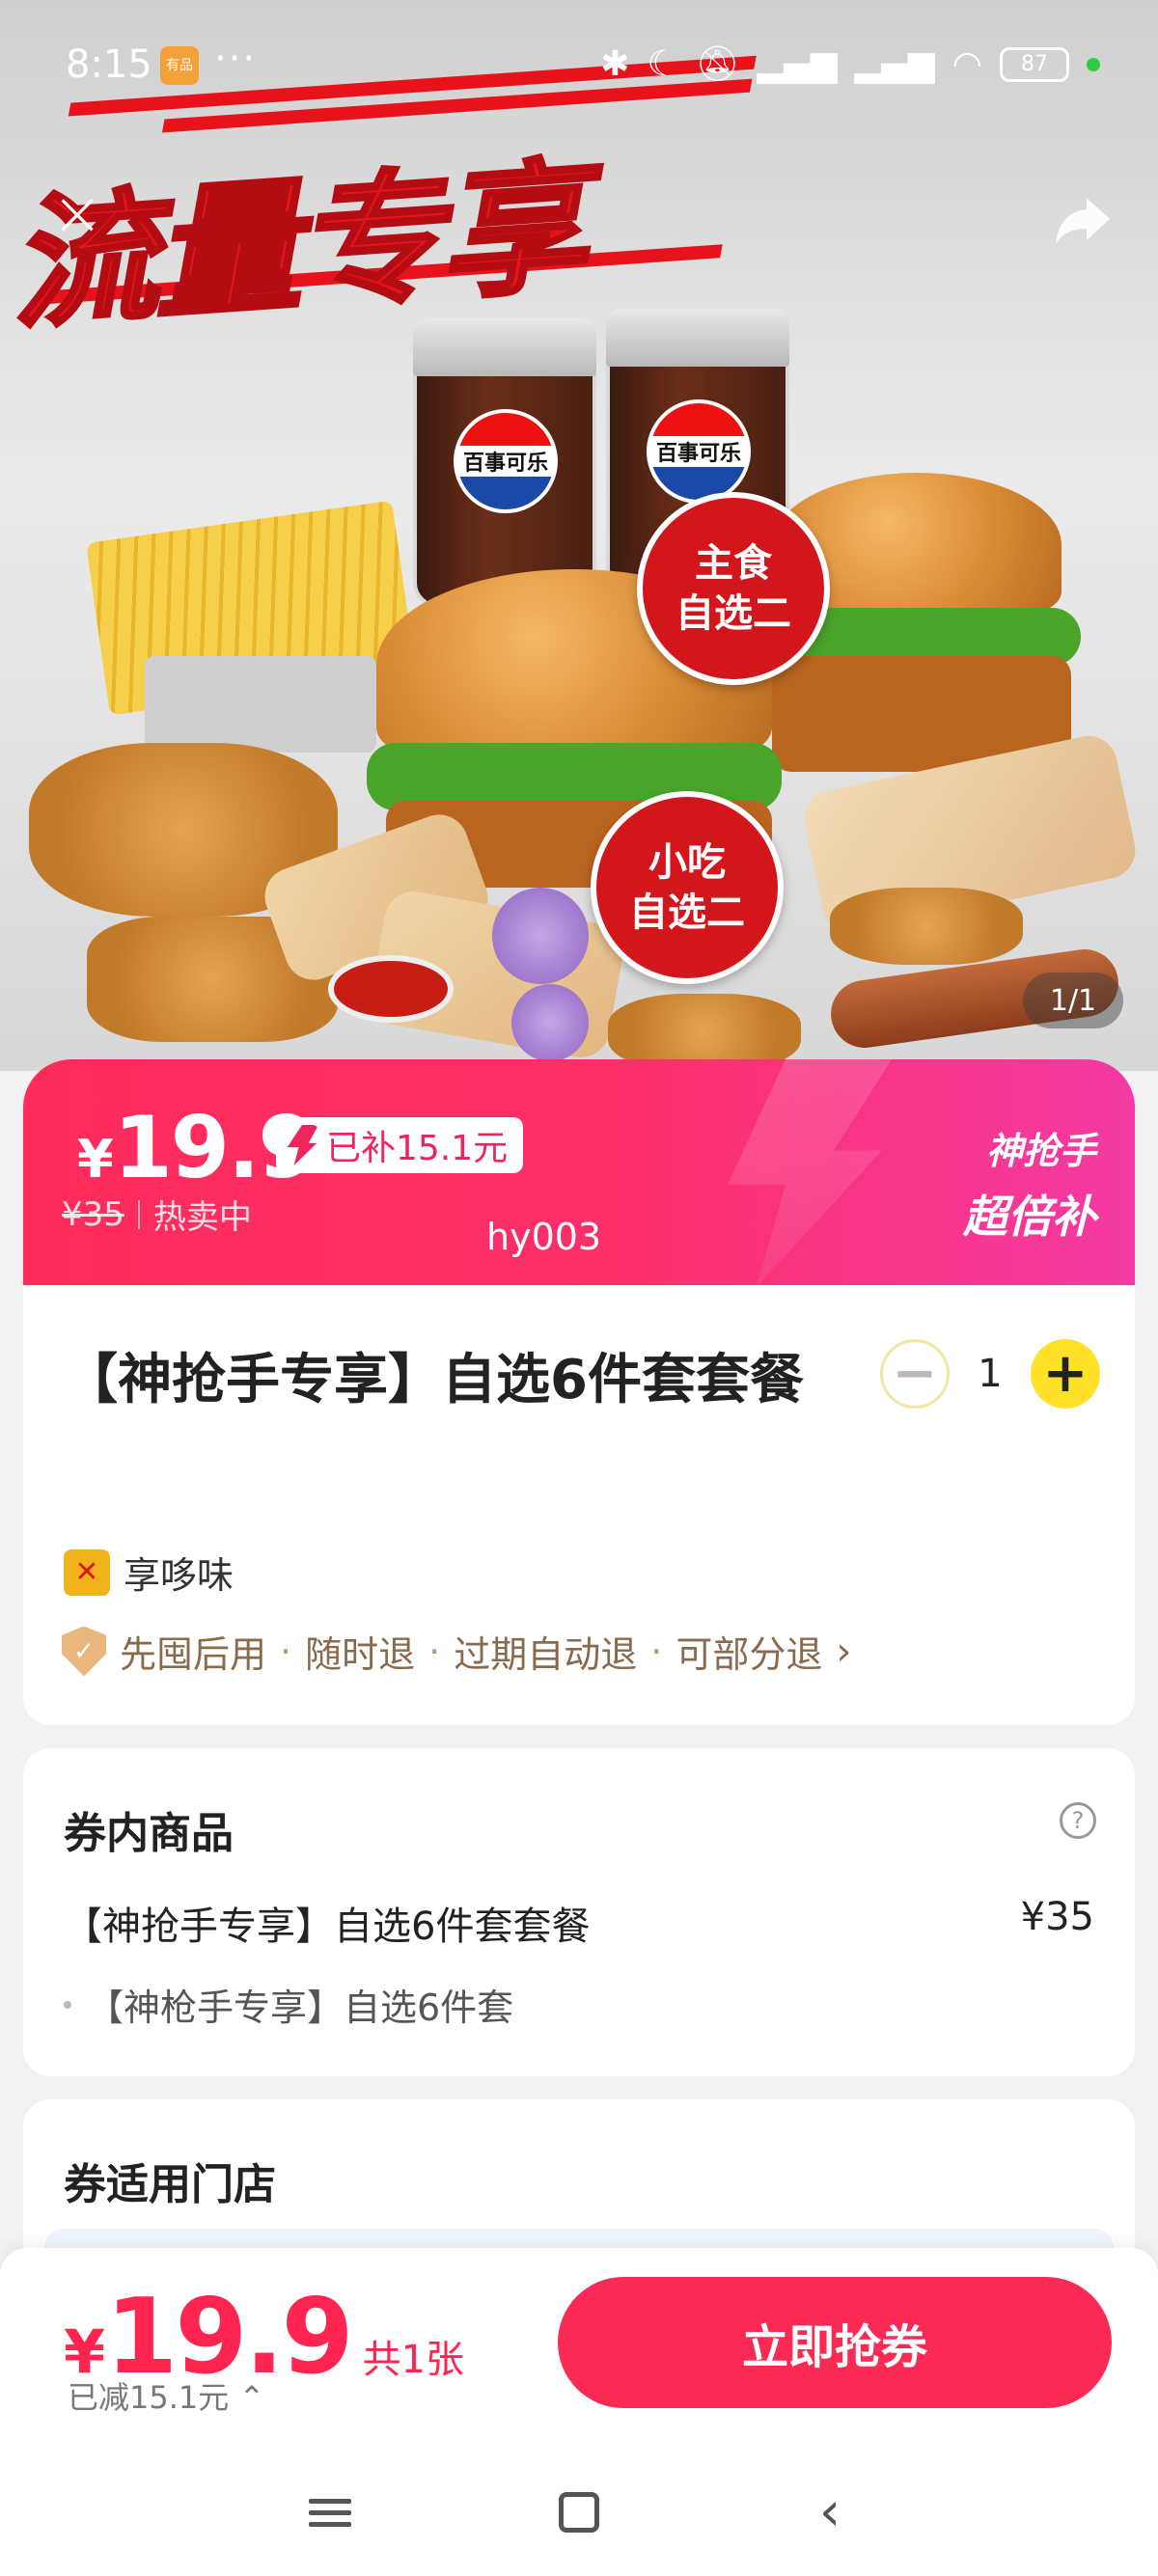 This screenshot has height=2576, width=1158. What do you see at coordinates (236, 59) in the screenshot?
I see `more-notifications-icon: ···` at bounding box center [236, 59].